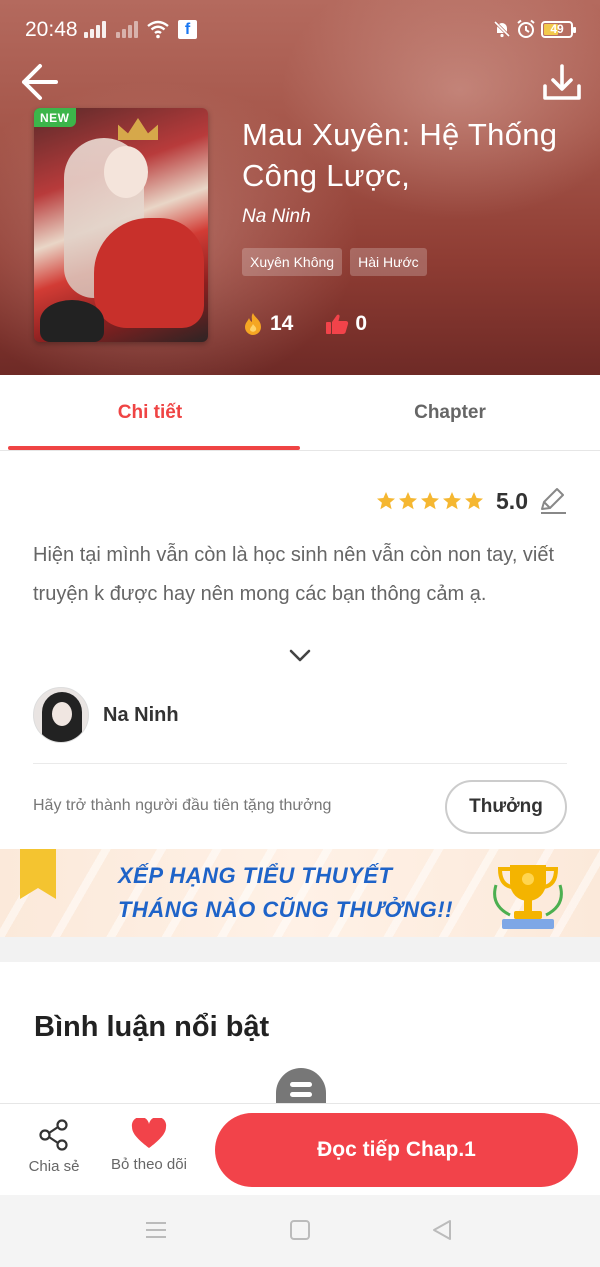  I want to click on edit-pencil-icon, so click(553, 501).